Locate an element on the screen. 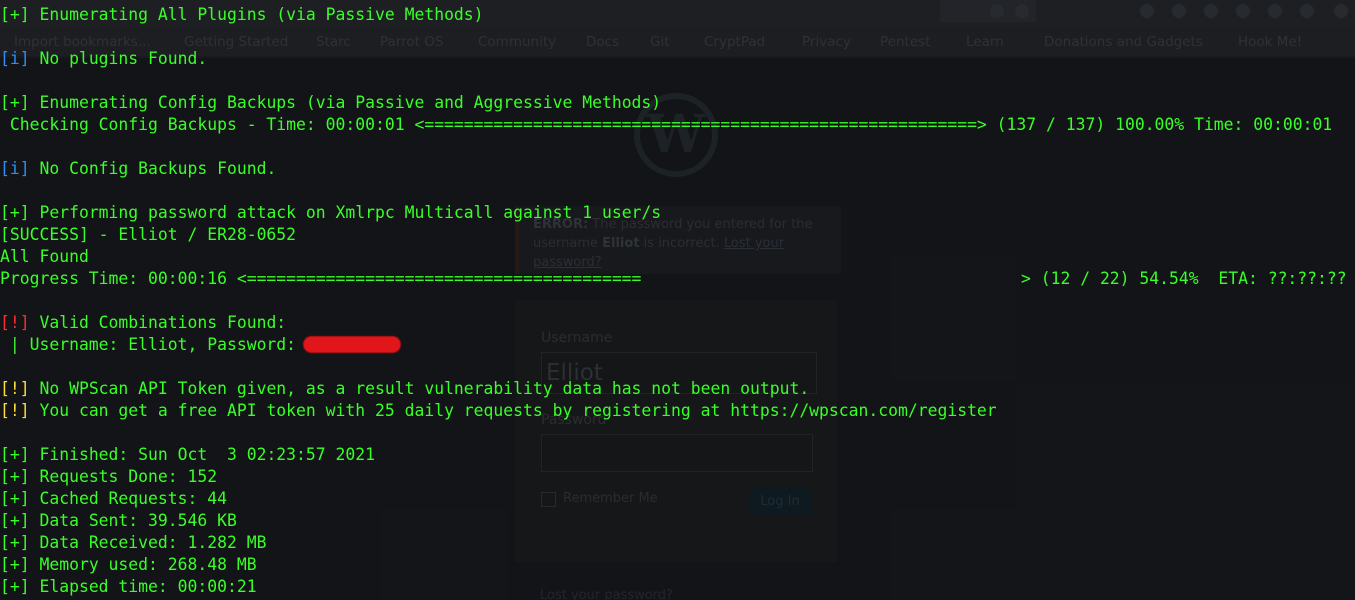  terminal-line: | Username: Elliot, Password: is located at coordinates (677, 345).